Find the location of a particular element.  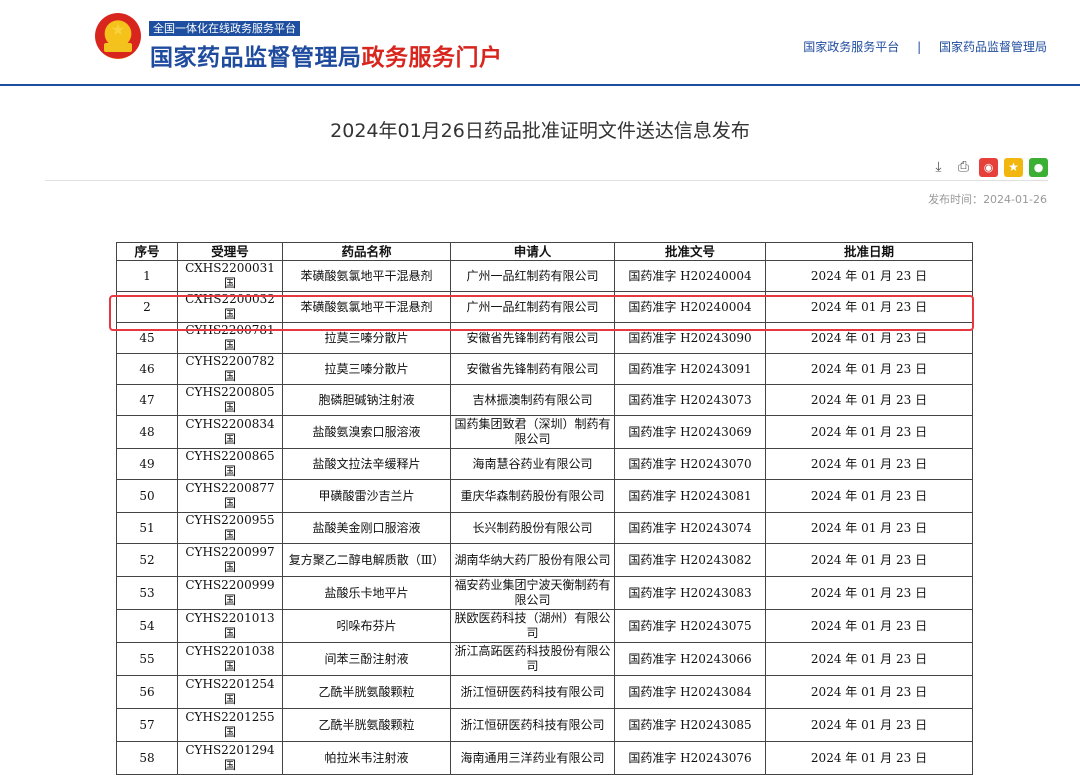

cell-approval-no: 国药准字 H20243073 is located at coordinates (690, 400).